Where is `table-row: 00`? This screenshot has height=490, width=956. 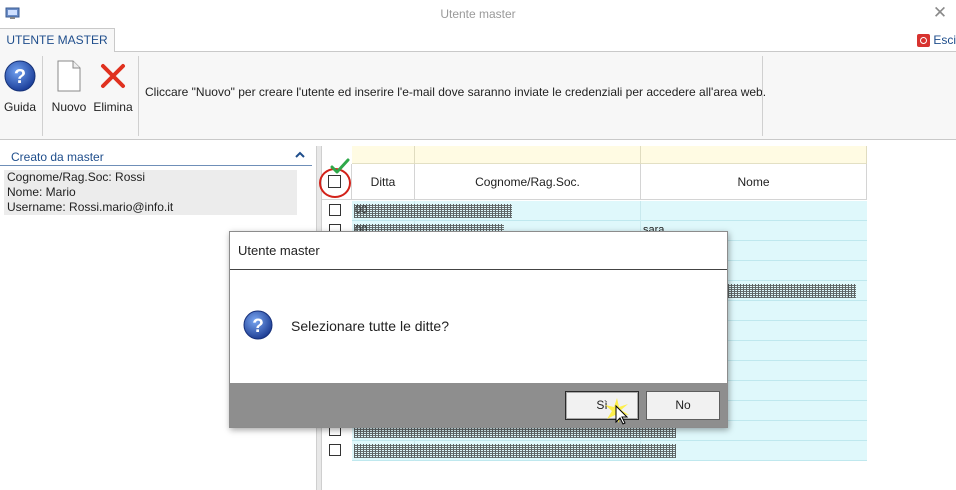
table-row: 00 is located at coordinates (594, 211).